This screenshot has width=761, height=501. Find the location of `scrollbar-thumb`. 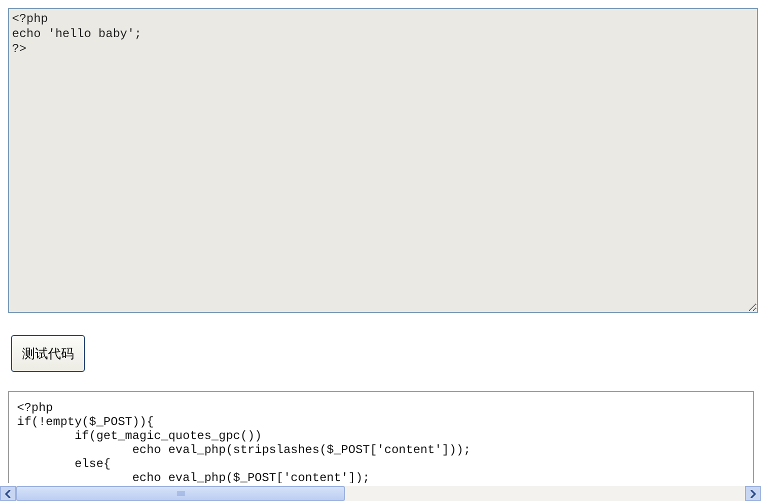

scrollbar-thumb is located at coordinates (180, 493).